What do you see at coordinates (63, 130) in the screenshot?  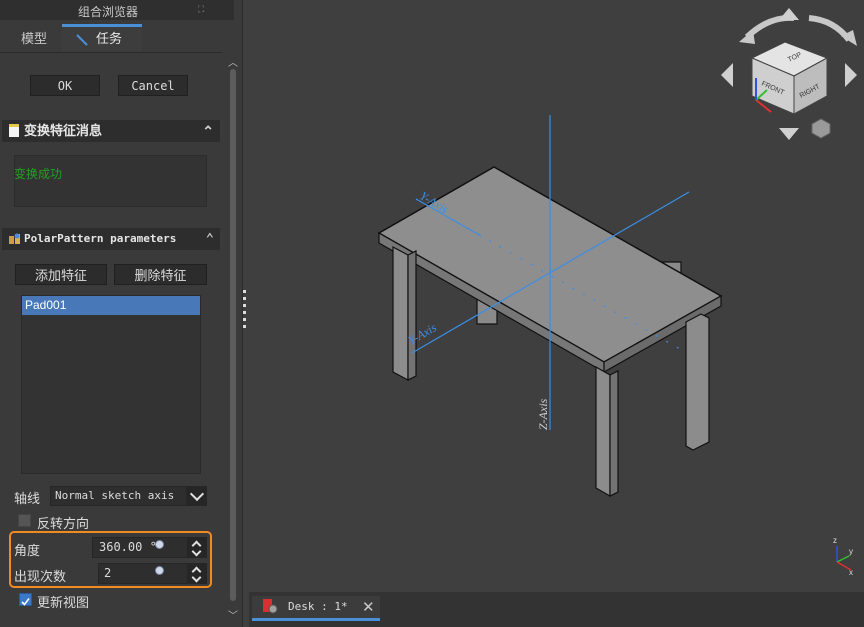 I see `message-section-title: 变换特征消息` at bounding box center [63, 130].